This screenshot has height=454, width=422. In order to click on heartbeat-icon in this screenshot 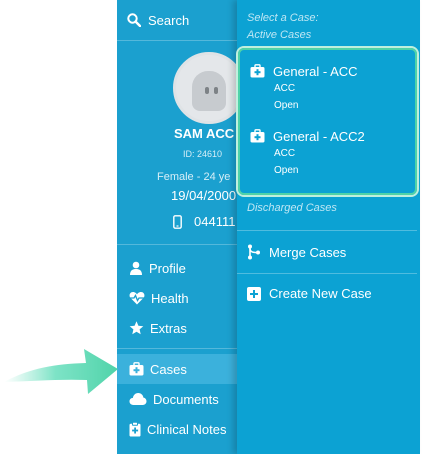, I will do `click(137, 298)`.